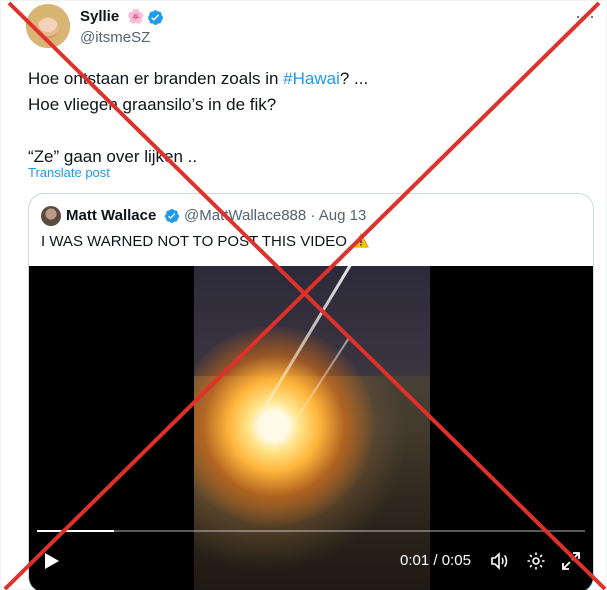 This screenshot has width=607, height=590. What do you see at coordinates (111, 215) in the screenshot?
I see `quote-author-name: Matt Wallace` at bounding box center [111, 215].